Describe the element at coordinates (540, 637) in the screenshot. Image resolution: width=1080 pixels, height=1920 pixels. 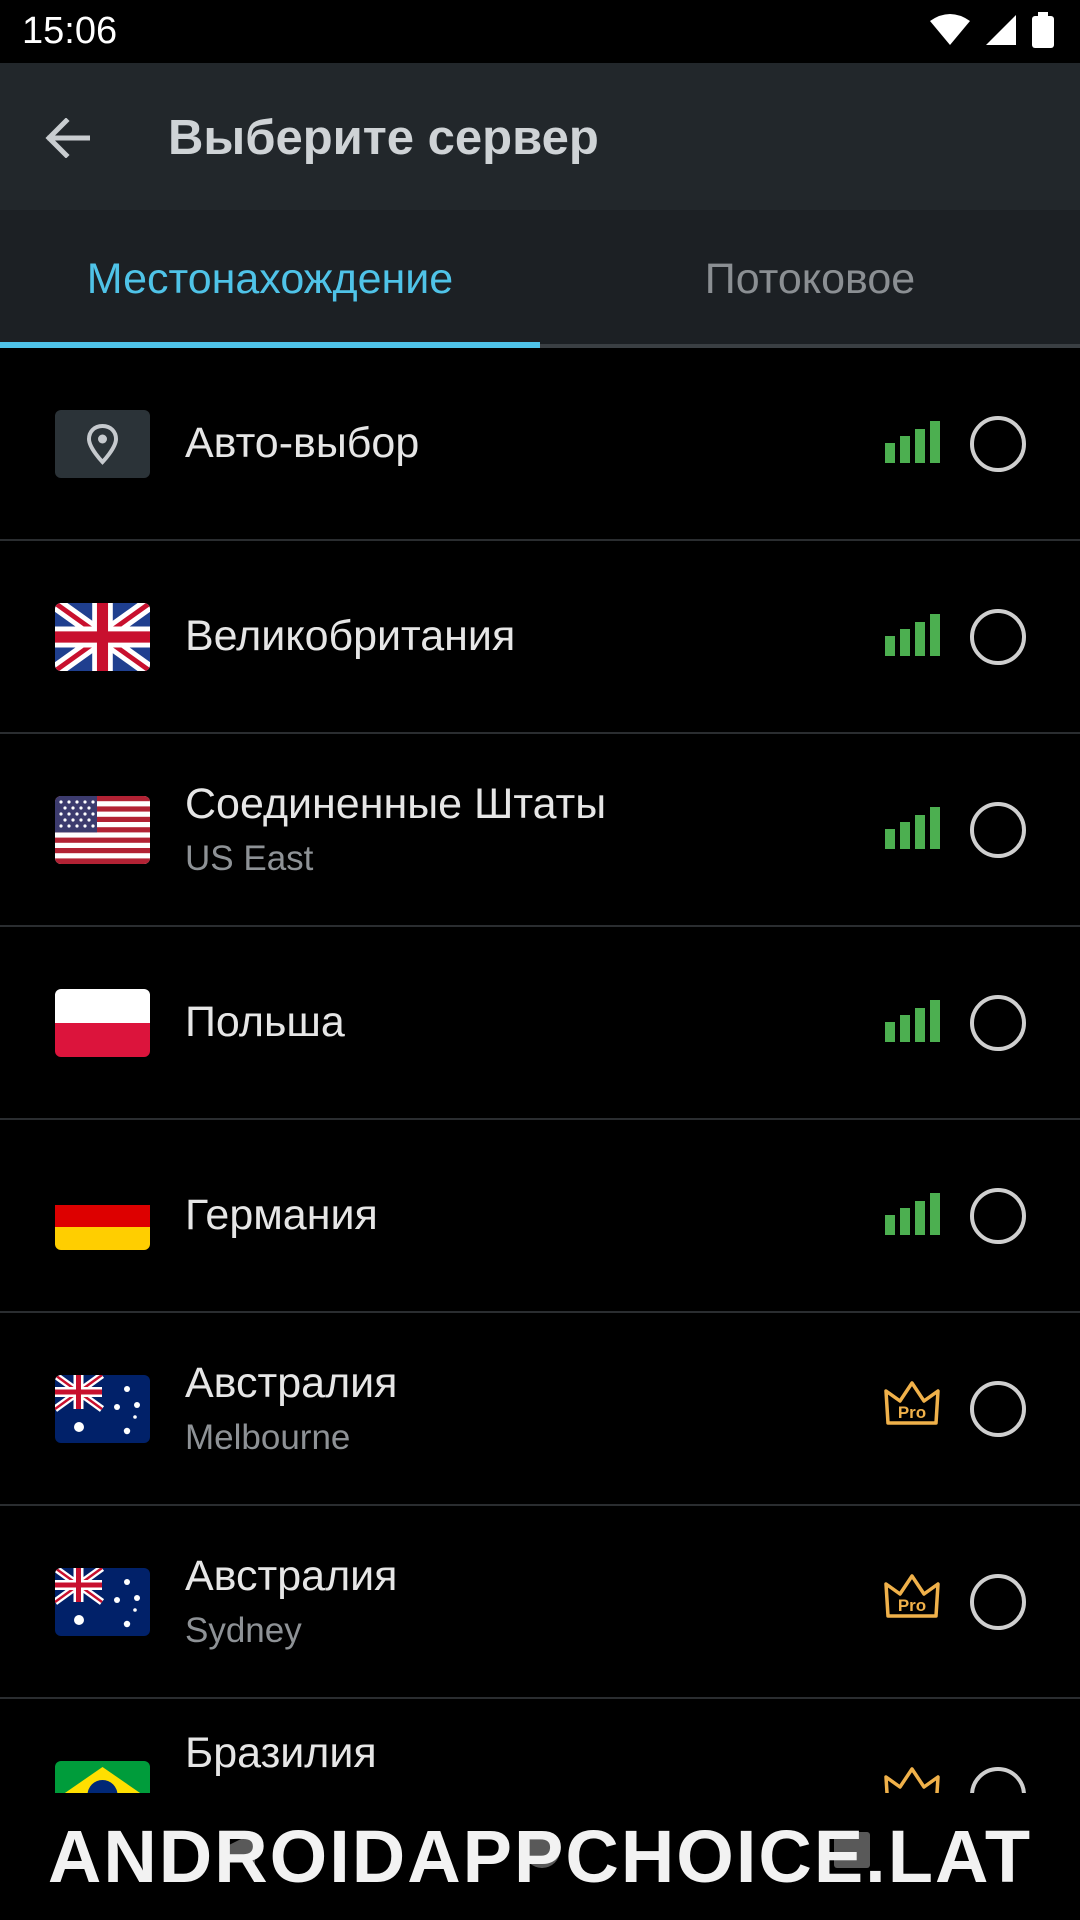
I see `server-row-uk: Великобритания` at that location.